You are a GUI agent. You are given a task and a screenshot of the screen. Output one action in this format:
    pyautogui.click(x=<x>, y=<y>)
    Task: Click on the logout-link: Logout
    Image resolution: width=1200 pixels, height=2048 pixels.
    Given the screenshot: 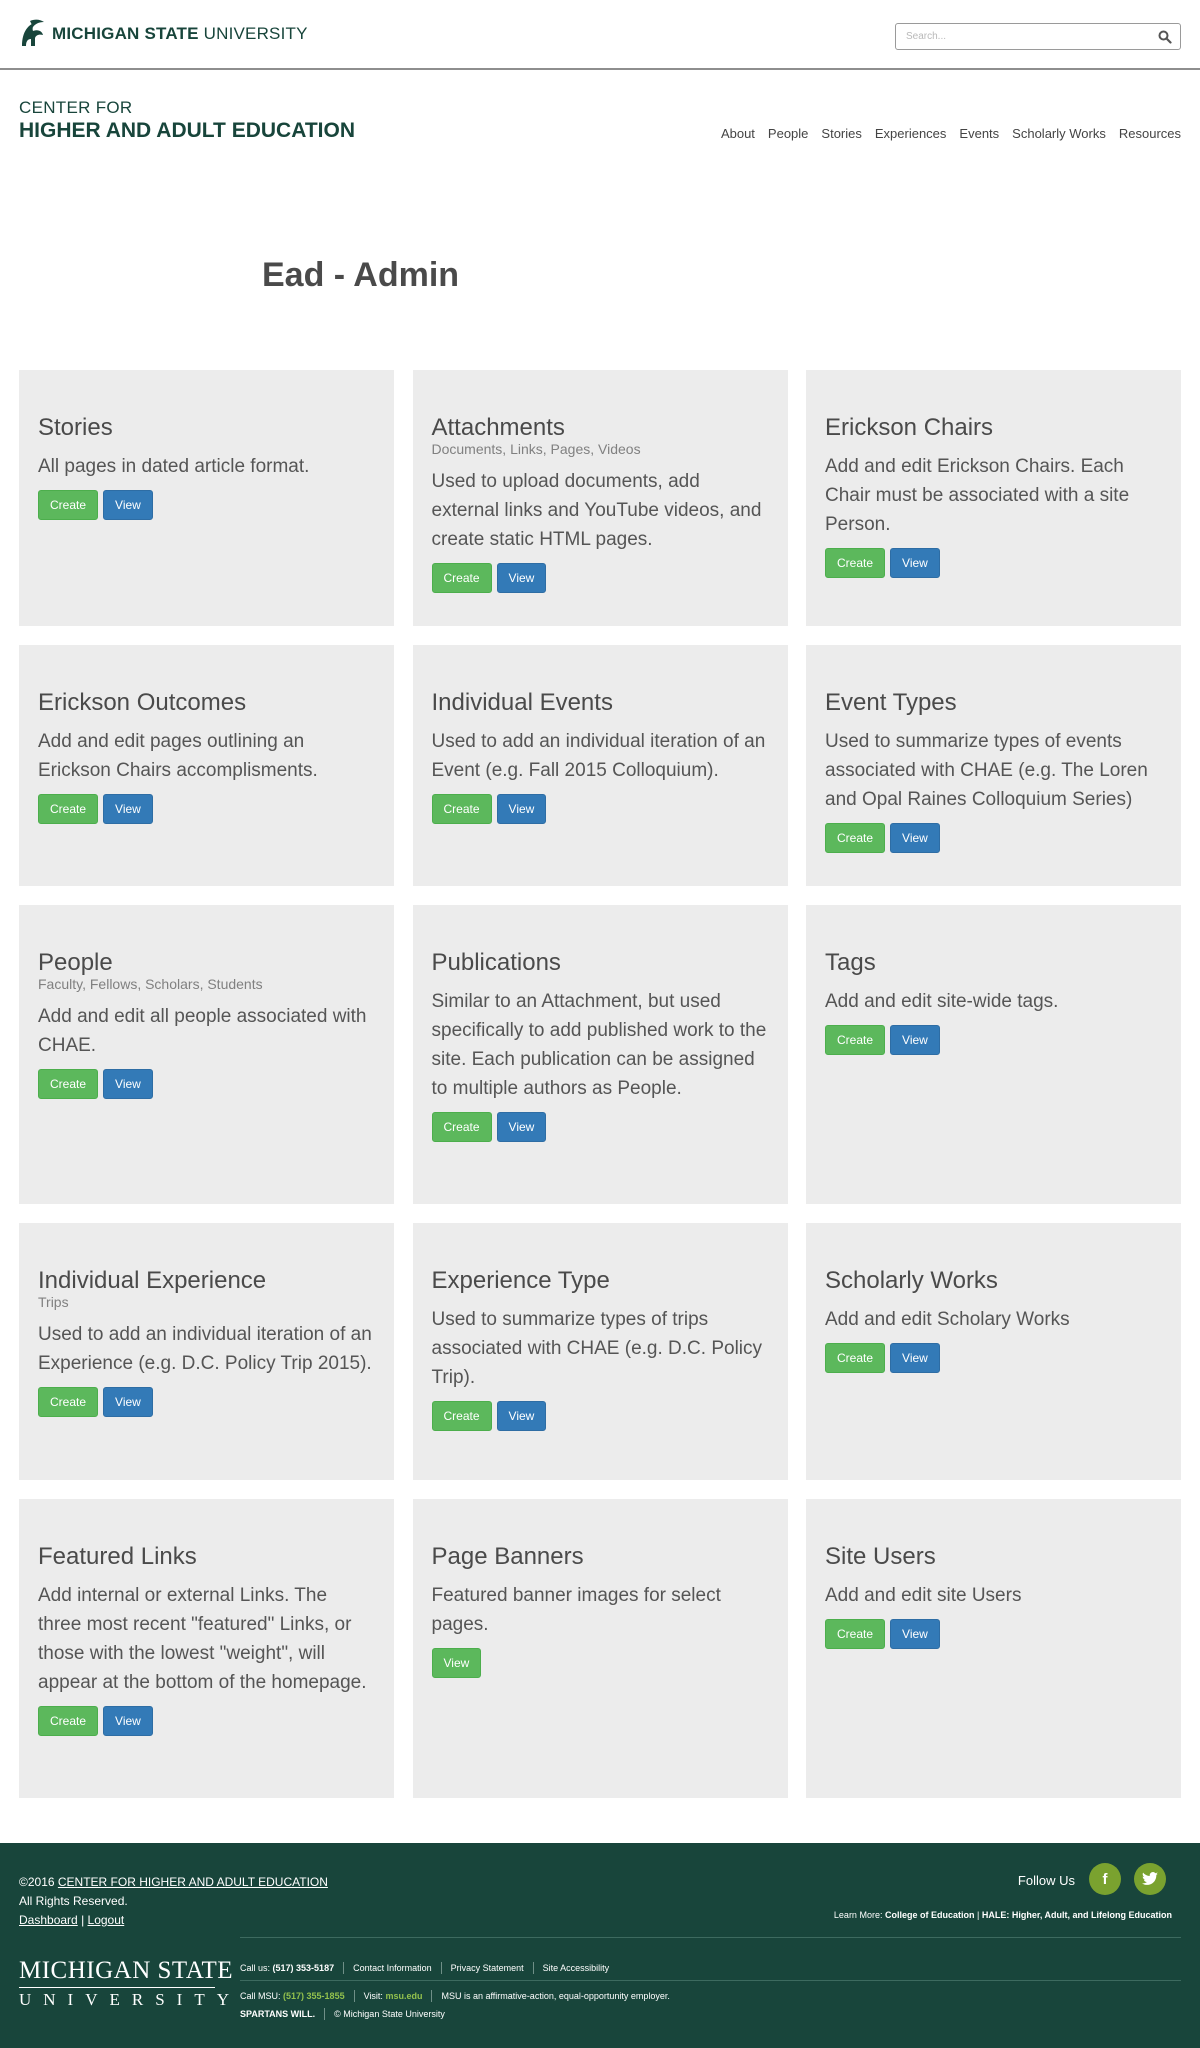 What is the action you would take?
    pyautogui.click(x=106, y=1920)
    